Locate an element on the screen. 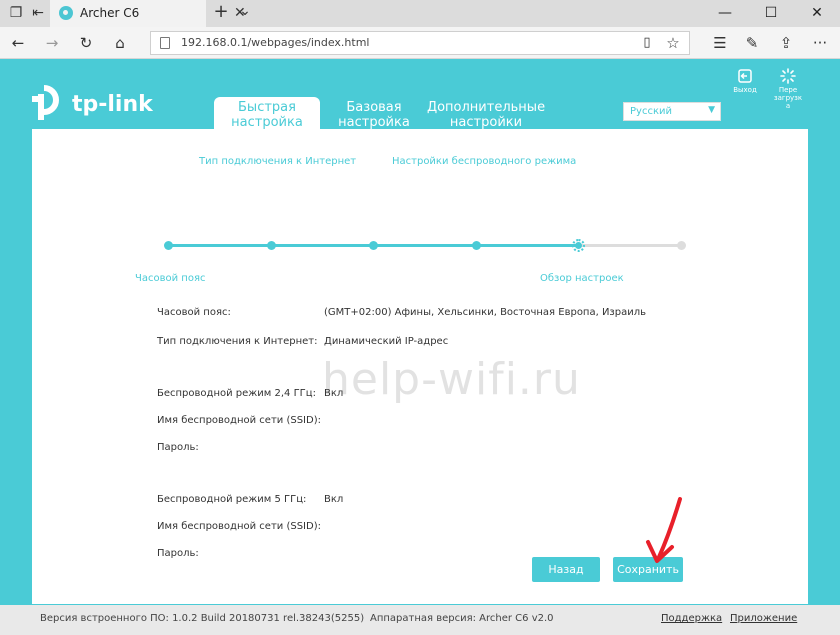 This screenshot has width=840, height=635. tab-basic: Базовая настройка is located at coordinates (374, 113).